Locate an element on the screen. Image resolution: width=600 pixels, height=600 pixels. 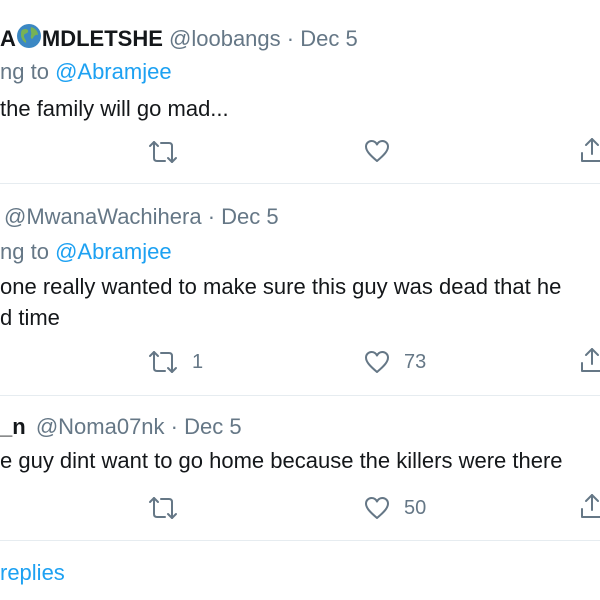
tweet-3-date: Dec 5 is located at coordinates (212, 426).